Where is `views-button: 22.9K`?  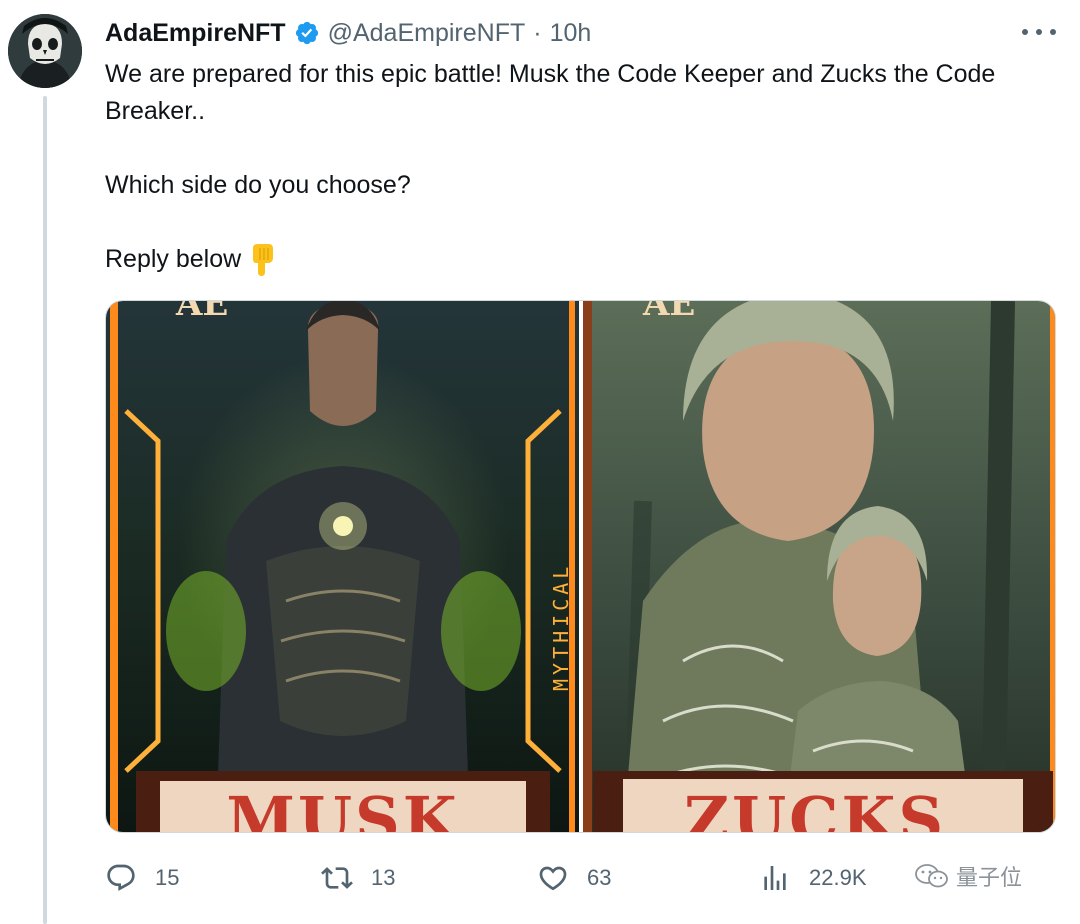 views-button: 22.9K is located at coordinates (813, 878).